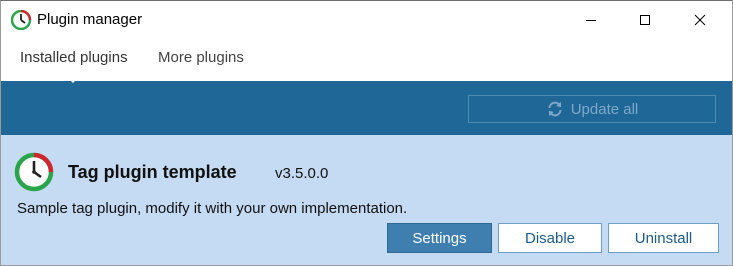 Image resolution: width=733 pixels, height=266 pixels. Describe the element at coordinates (302, 173) in the screenshot. I see `plugin-version: v3.5.0.0` at that location.